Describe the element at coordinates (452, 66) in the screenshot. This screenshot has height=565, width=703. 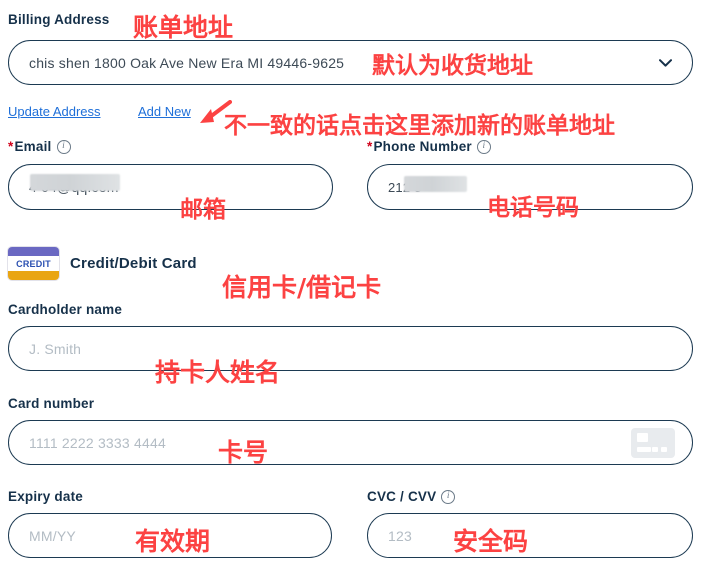
I see `annotation-default-shipping: 默认为收货地址` at that location.